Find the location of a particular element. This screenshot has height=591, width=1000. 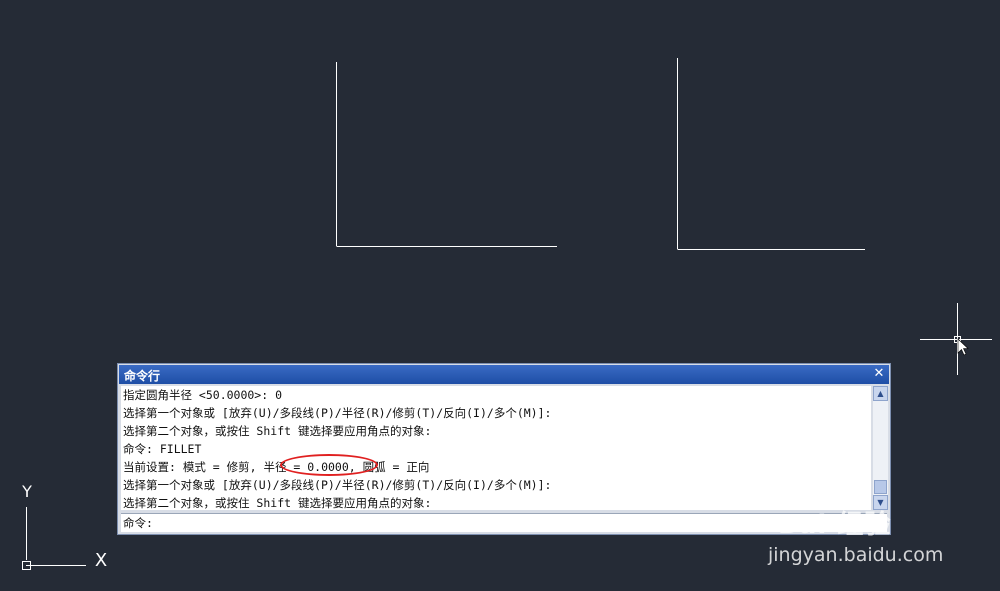

watermark-logo-text: Bai 经验 is located at coordinates (835, 525).